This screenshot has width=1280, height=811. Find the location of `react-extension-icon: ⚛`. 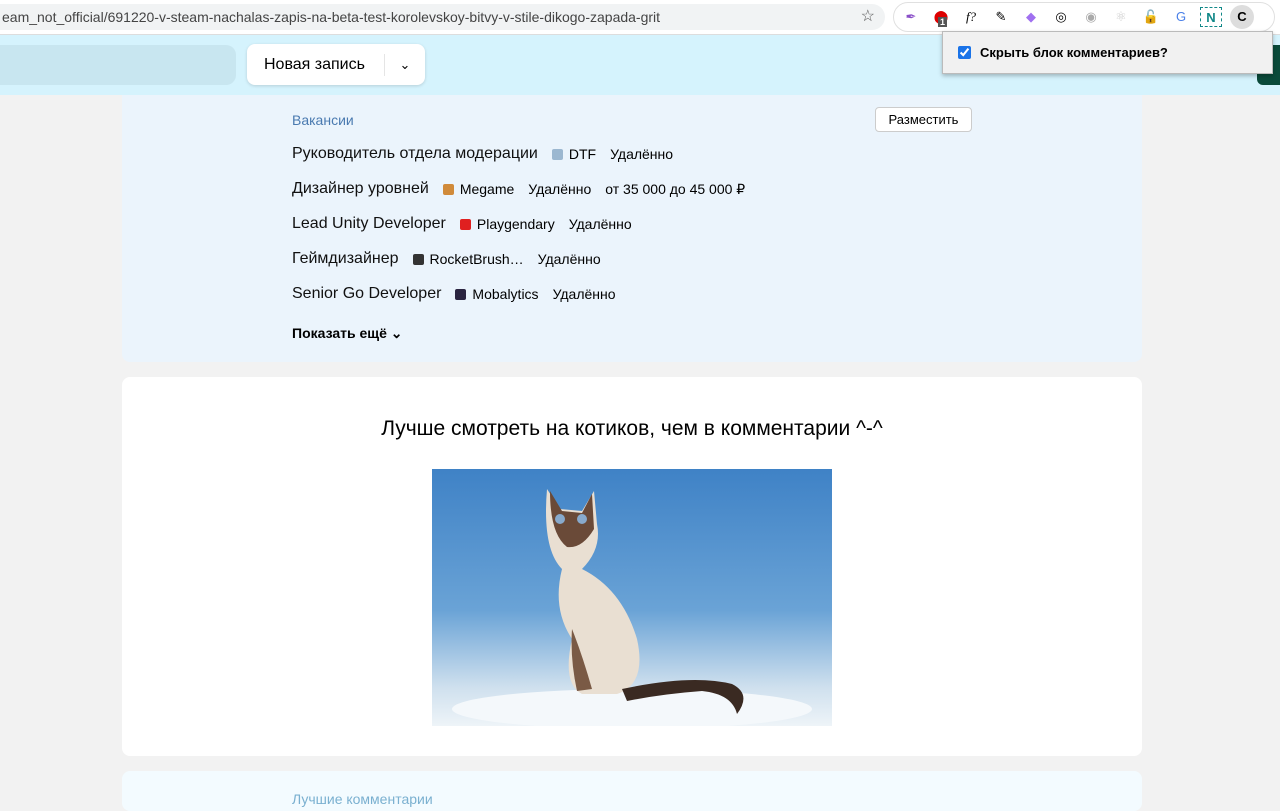

react-extension-icon: ⚛ is located at coordinates (1121, 17).